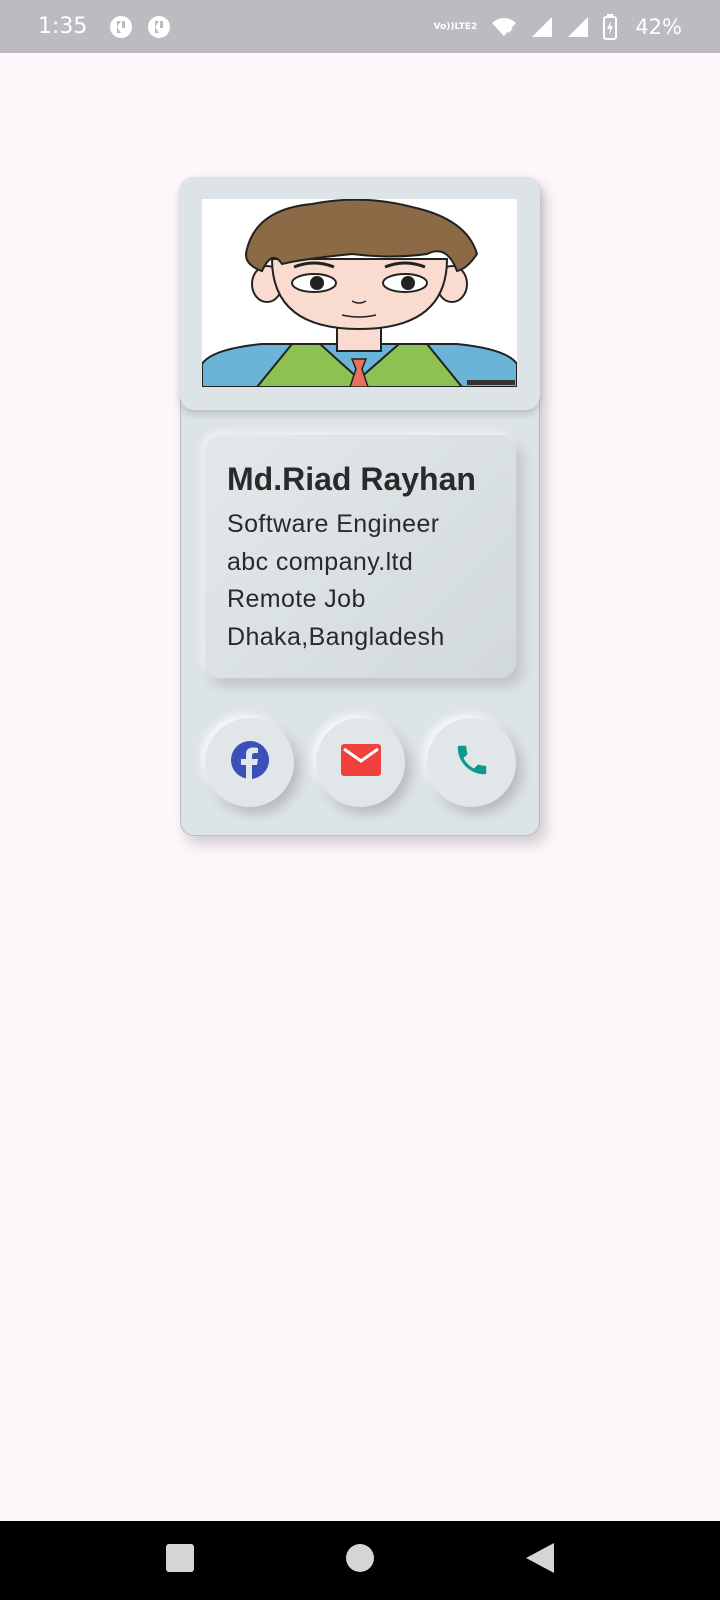  I want to click on home-button, so click(360, 1561).